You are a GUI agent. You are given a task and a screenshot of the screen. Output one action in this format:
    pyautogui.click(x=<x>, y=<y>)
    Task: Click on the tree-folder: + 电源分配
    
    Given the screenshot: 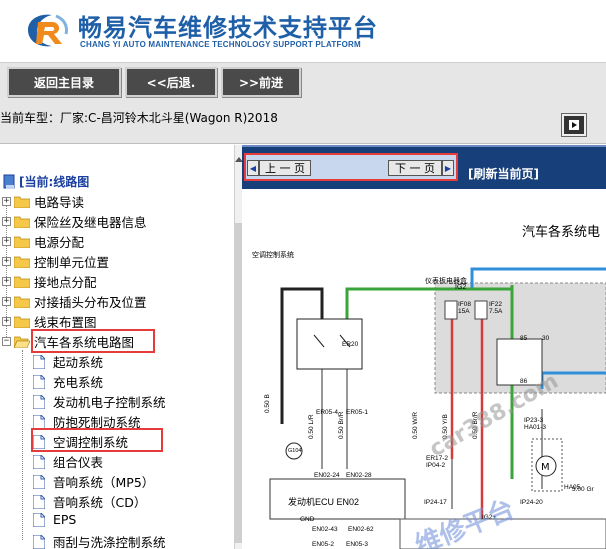 What is the action you would take?
    pyautogui.click(x=43, y=241)
    